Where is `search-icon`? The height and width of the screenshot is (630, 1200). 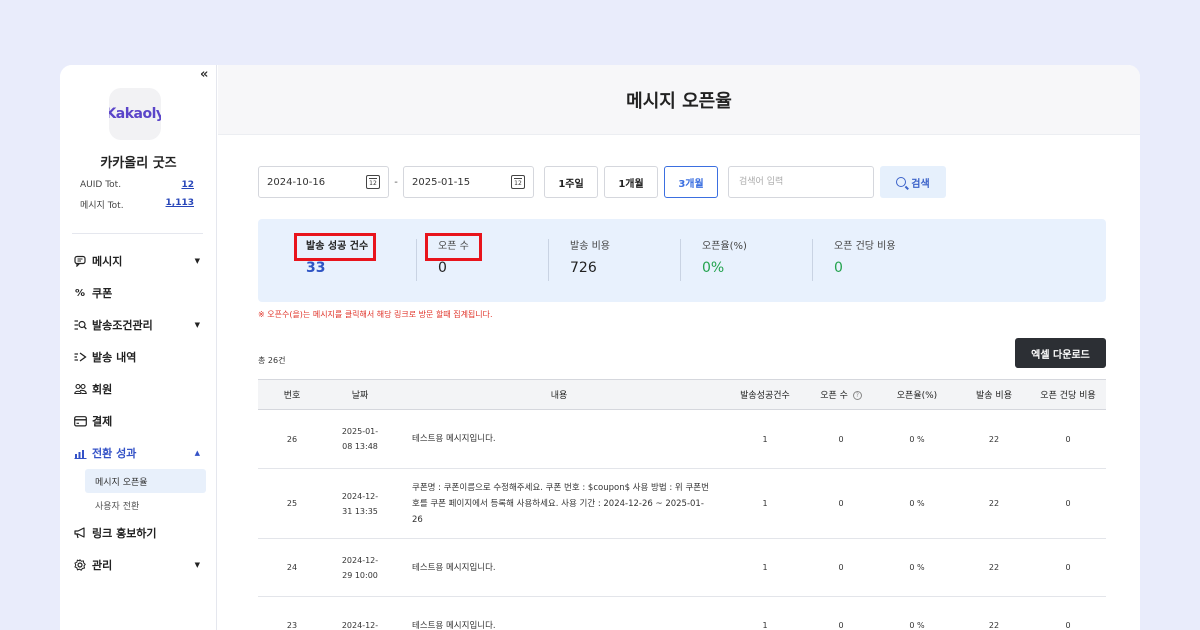 search-icon is located at coordinates (901, 182).